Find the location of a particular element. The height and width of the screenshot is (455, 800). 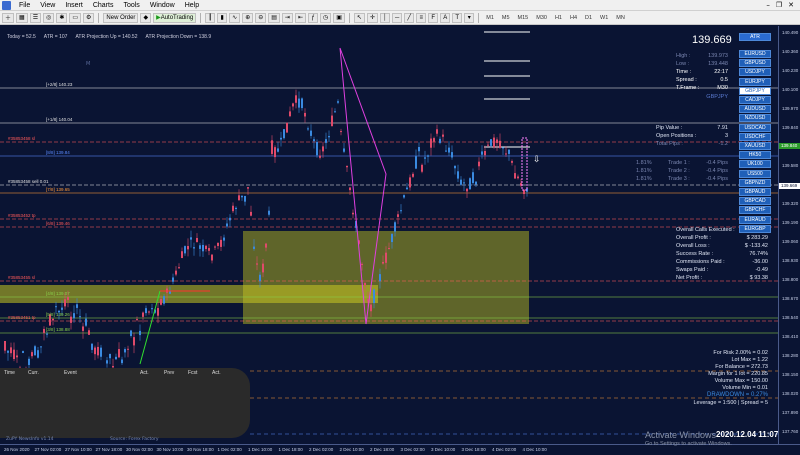

autoscroll-icon: ⇥ is located at coordinates (287, 17).